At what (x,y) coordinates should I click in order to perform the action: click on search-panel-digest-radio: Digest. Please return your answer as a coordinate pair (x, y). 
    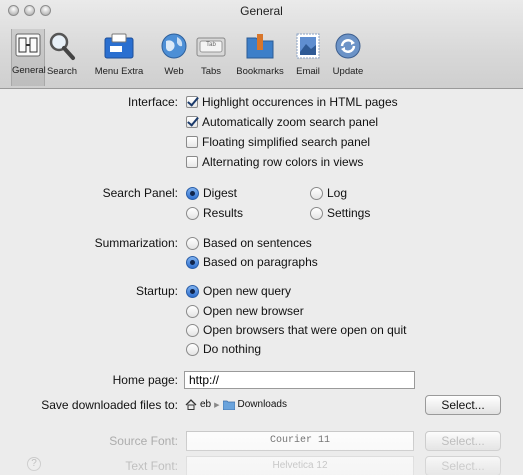
    Looking at the image, I should click on (211, 193).